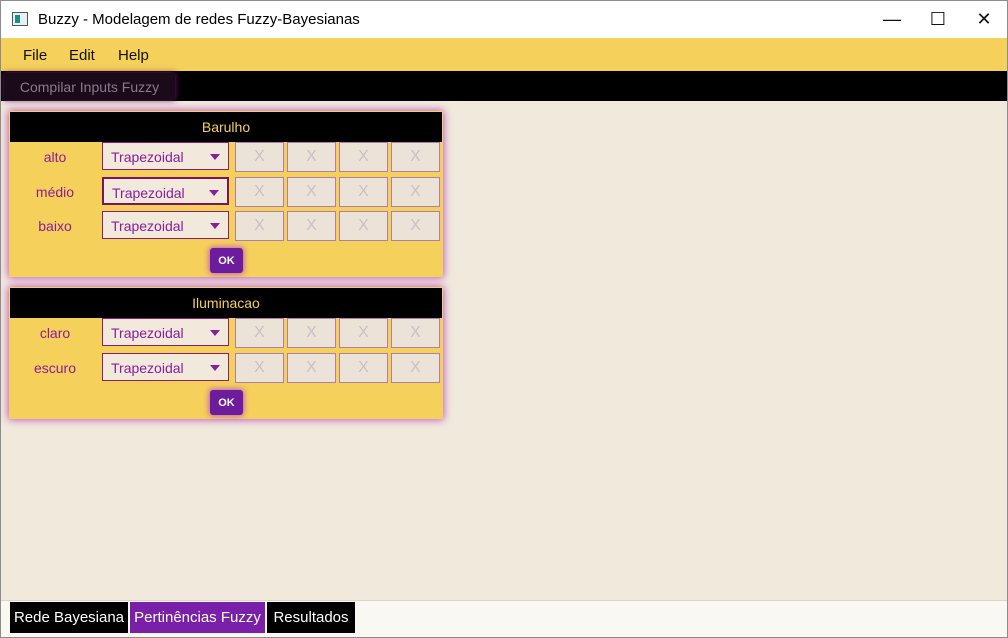 The image size is (1008, 638). I want to click on term-row: escuro Trapezoidal X X X X, so click(226, 369).